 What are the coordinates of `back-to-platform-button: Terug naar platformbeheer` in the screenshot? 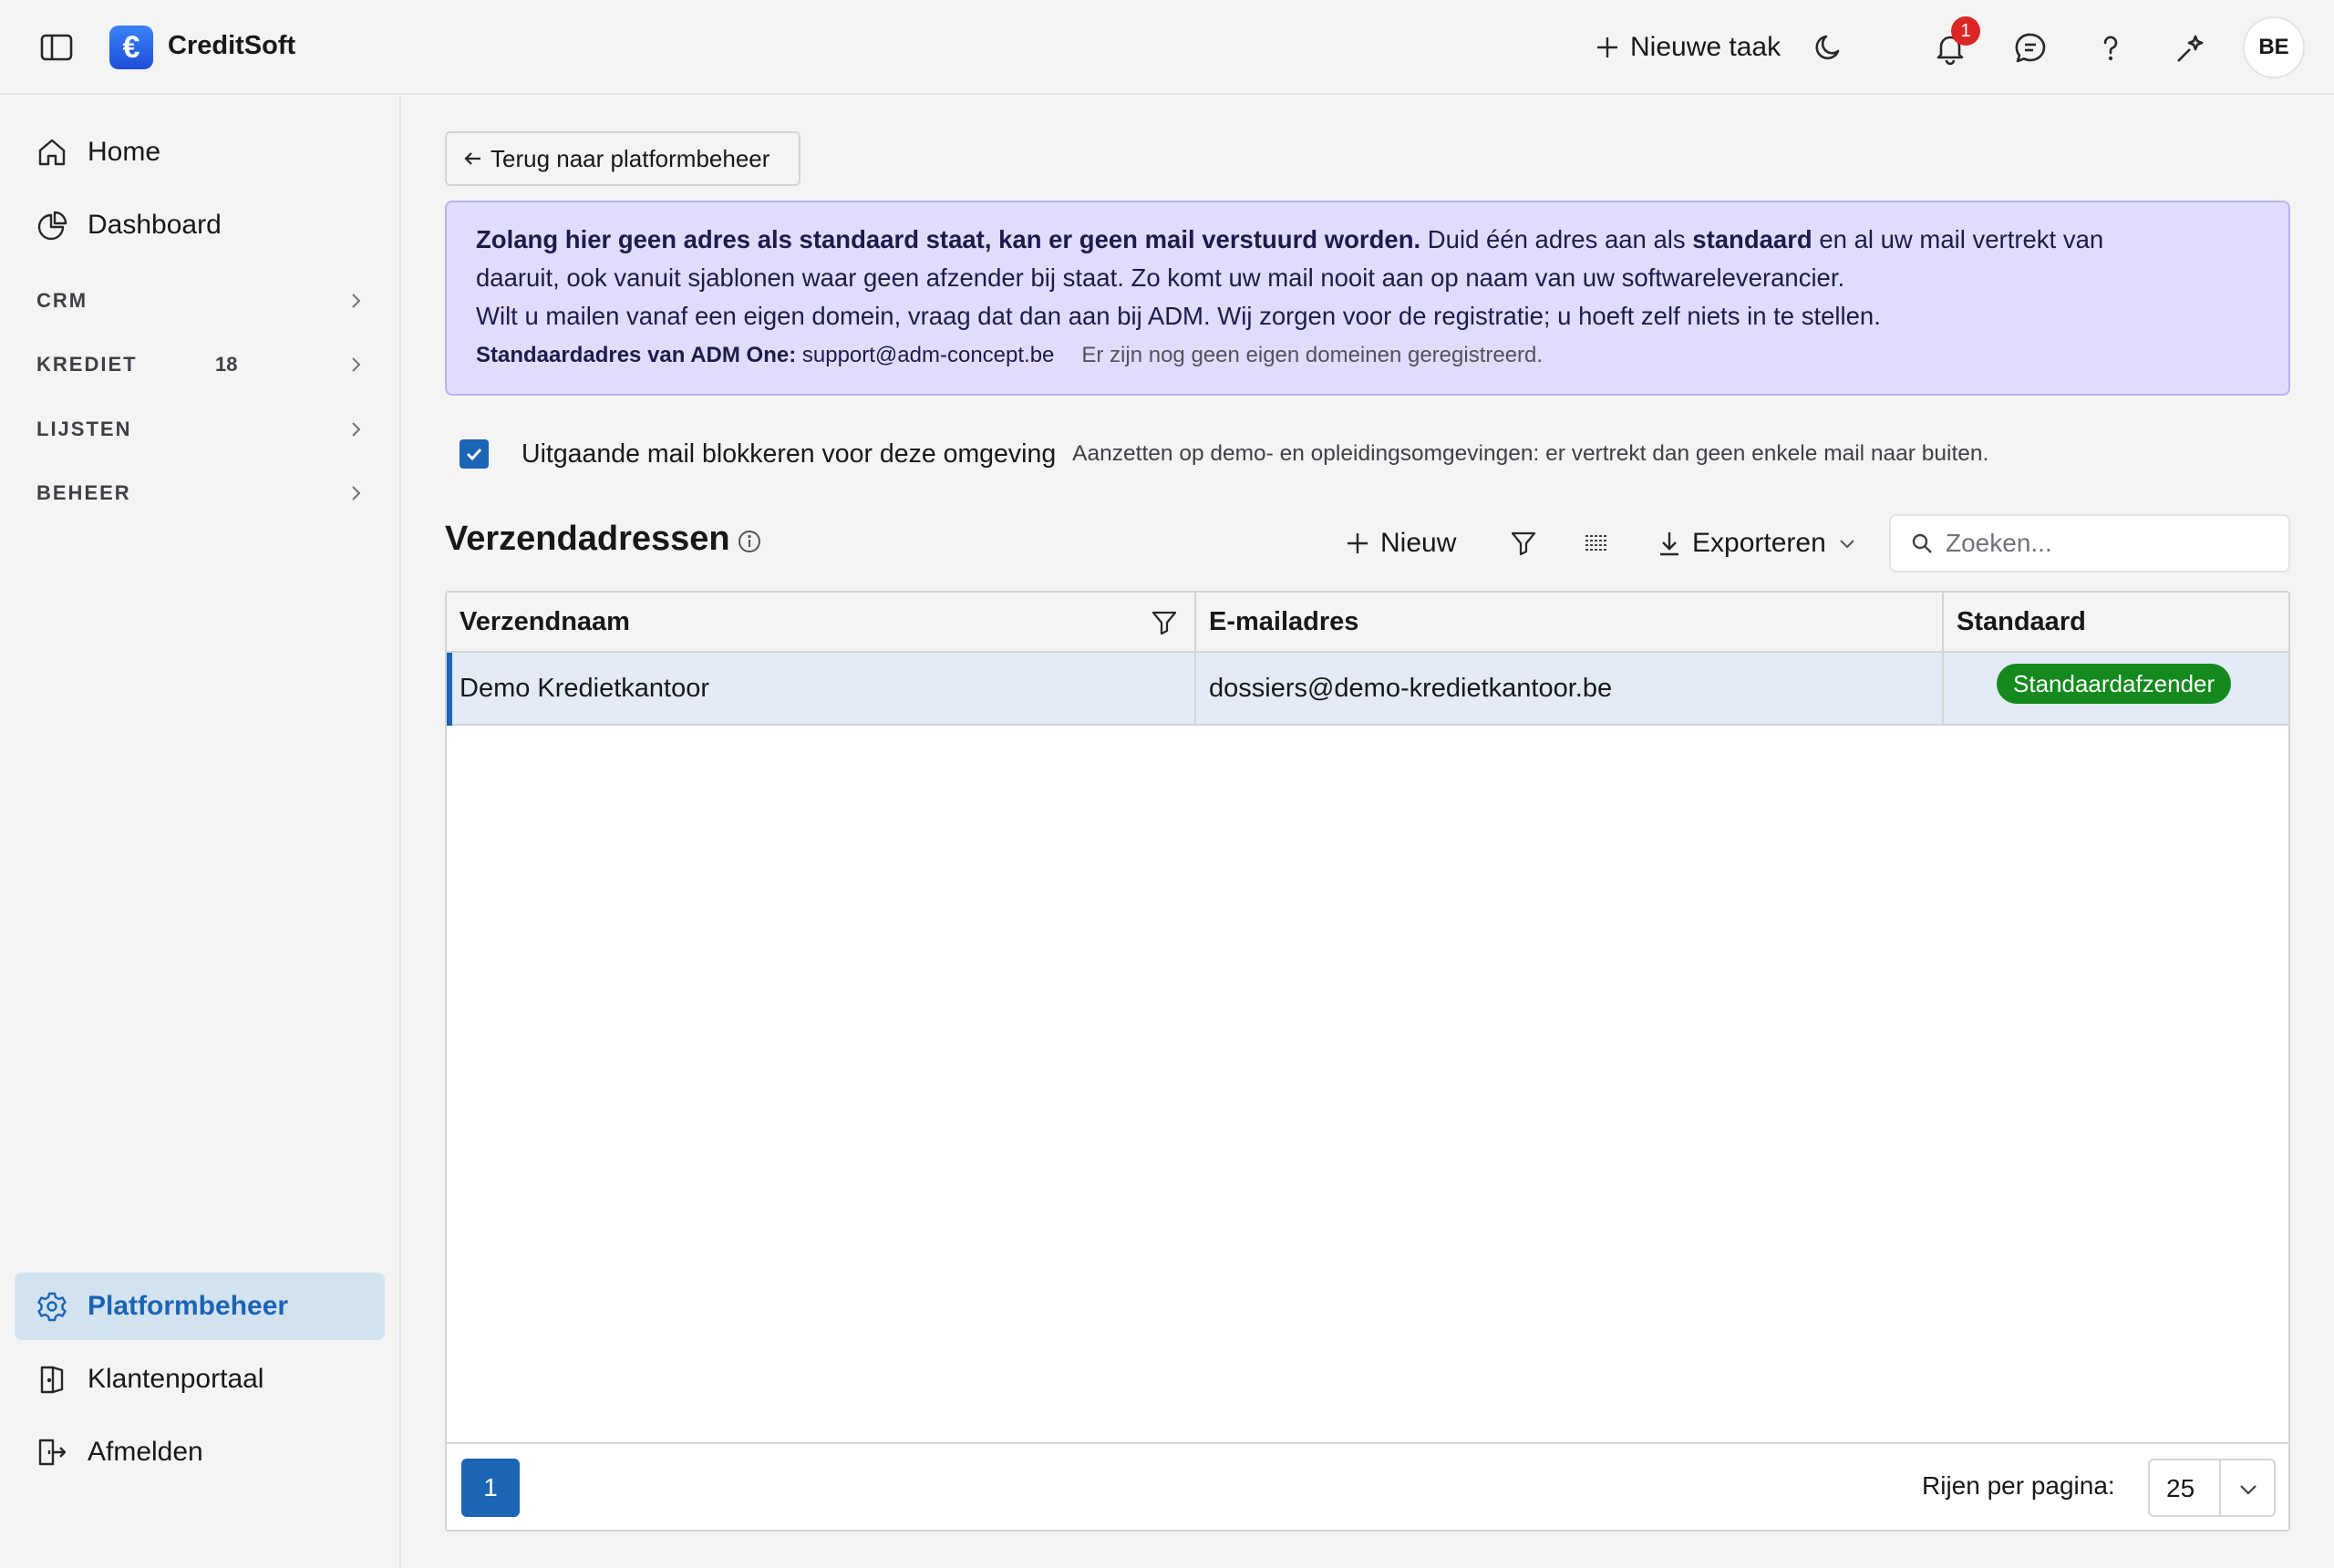 It's located at (623, 158).